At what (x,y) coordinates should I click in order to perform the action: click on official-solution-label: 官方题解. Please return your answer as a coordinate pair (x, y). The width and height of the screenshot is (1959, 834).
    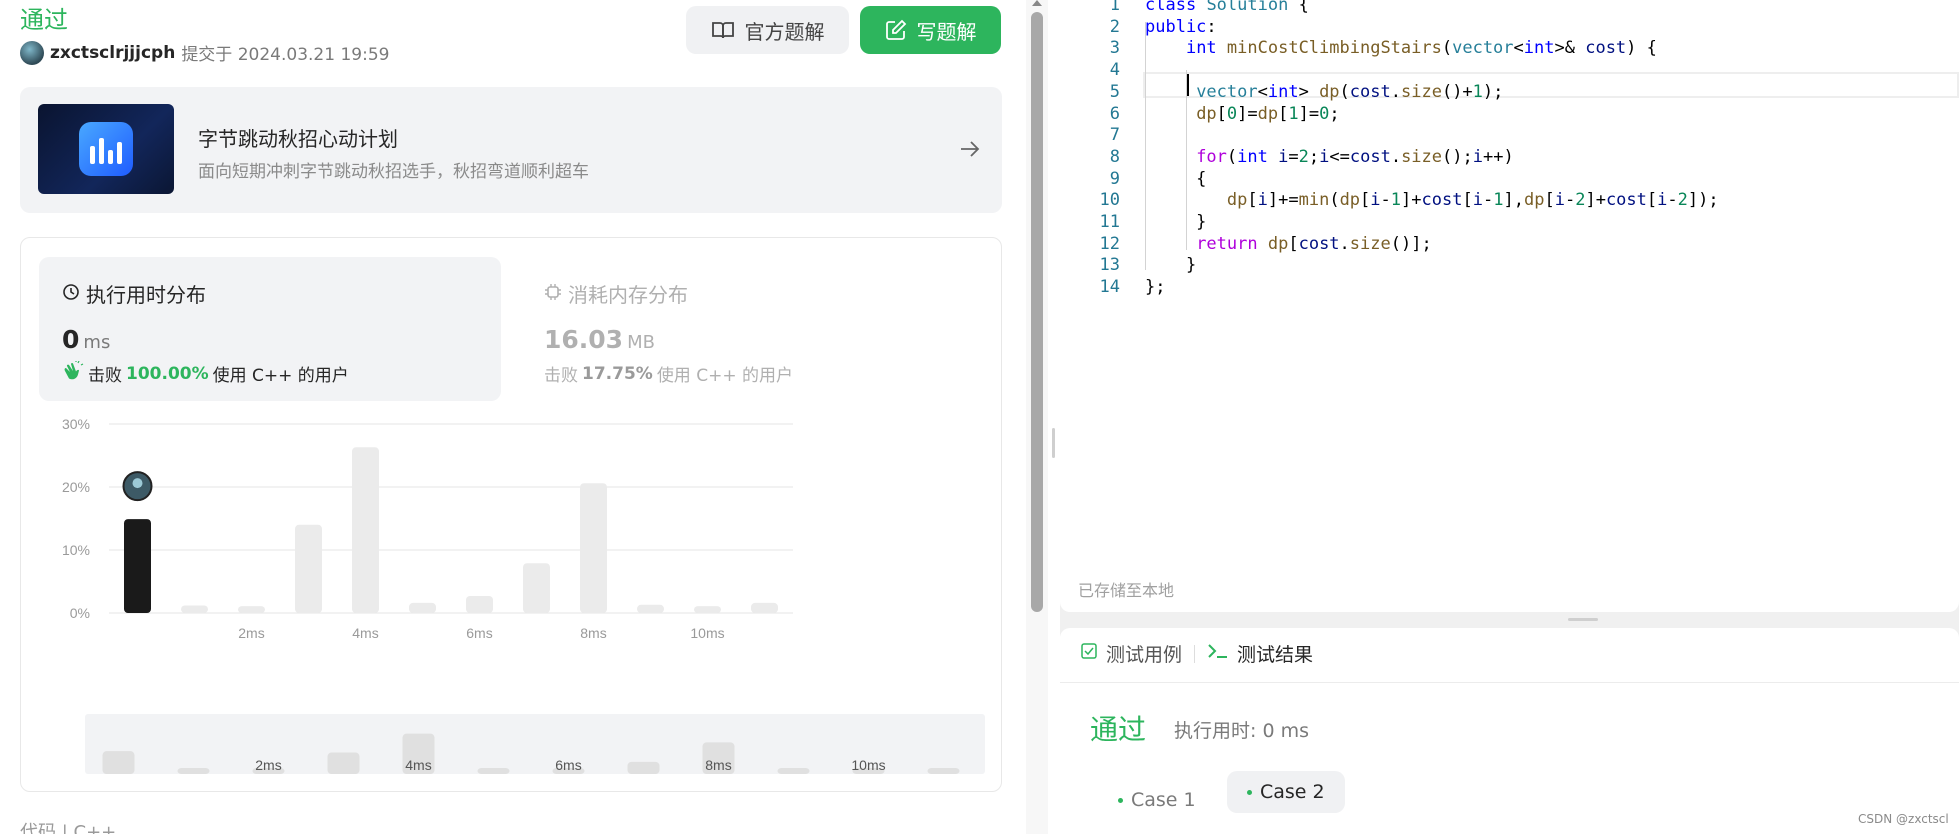
    Looking at the image, I should click on (784, 31).